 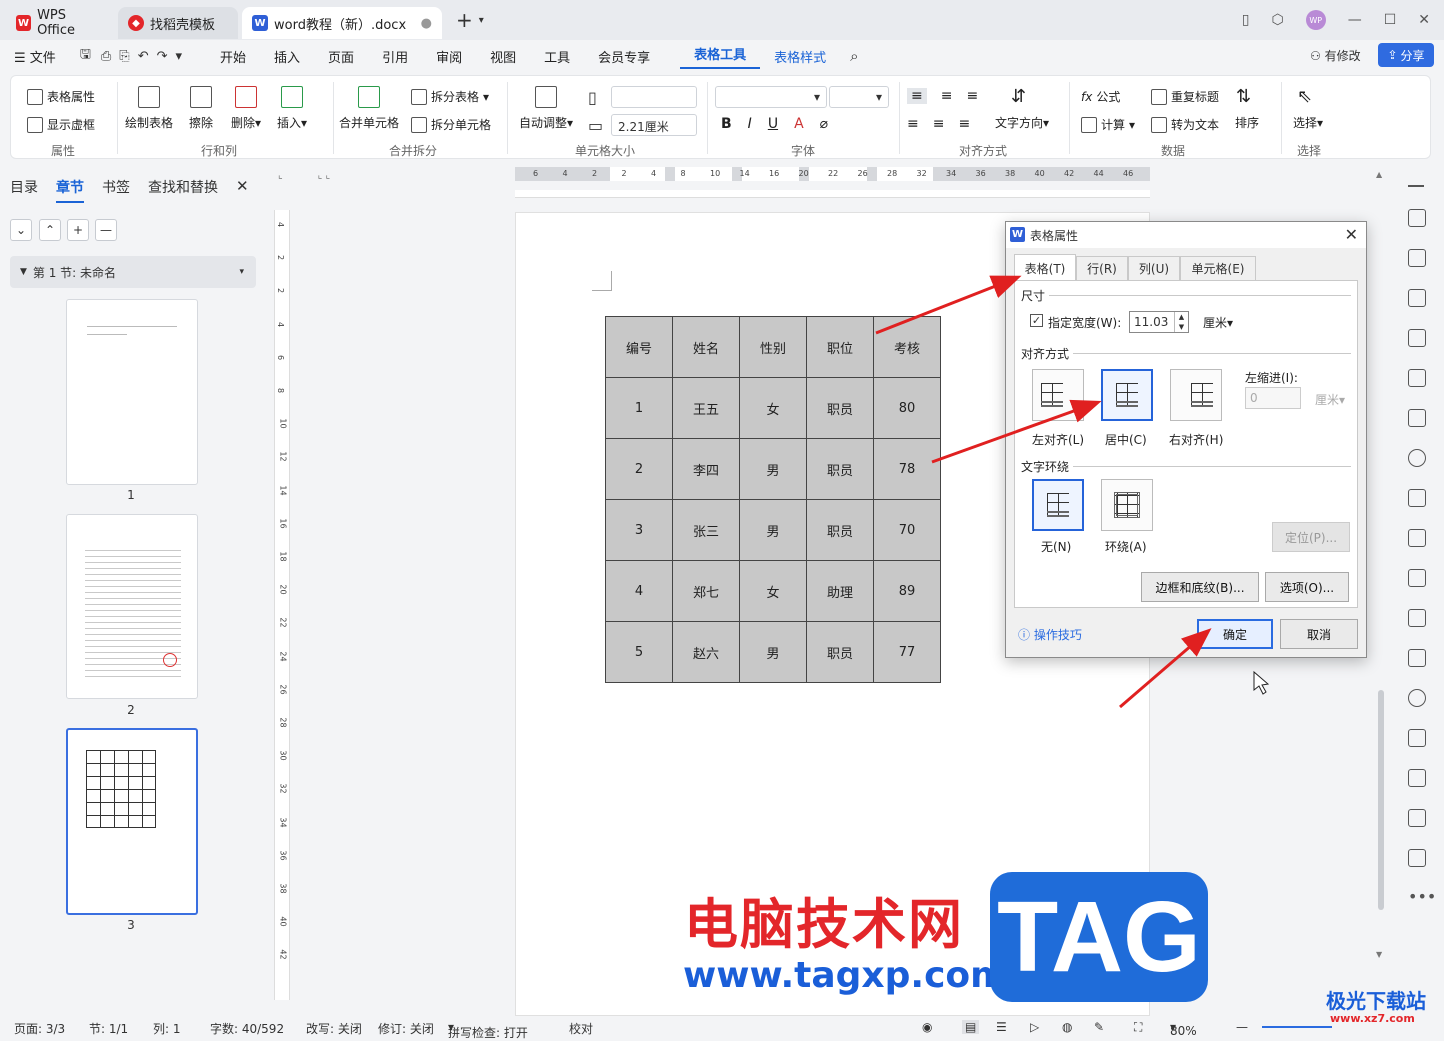 I want to click on menu-table-style: 表格样式, so click(x=800, y=56).